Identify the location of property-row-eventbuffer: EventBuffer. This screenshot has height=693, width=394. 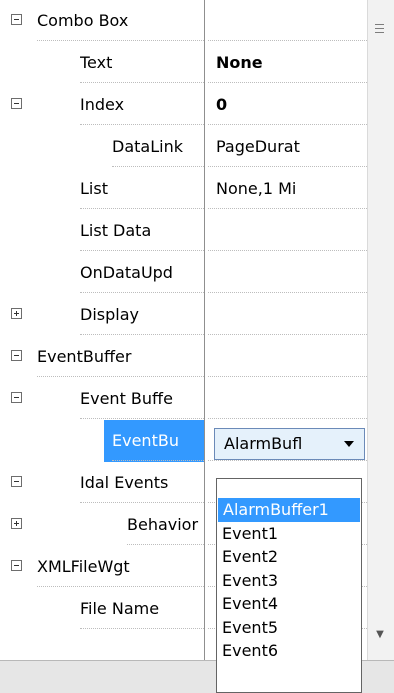
(183, 357).